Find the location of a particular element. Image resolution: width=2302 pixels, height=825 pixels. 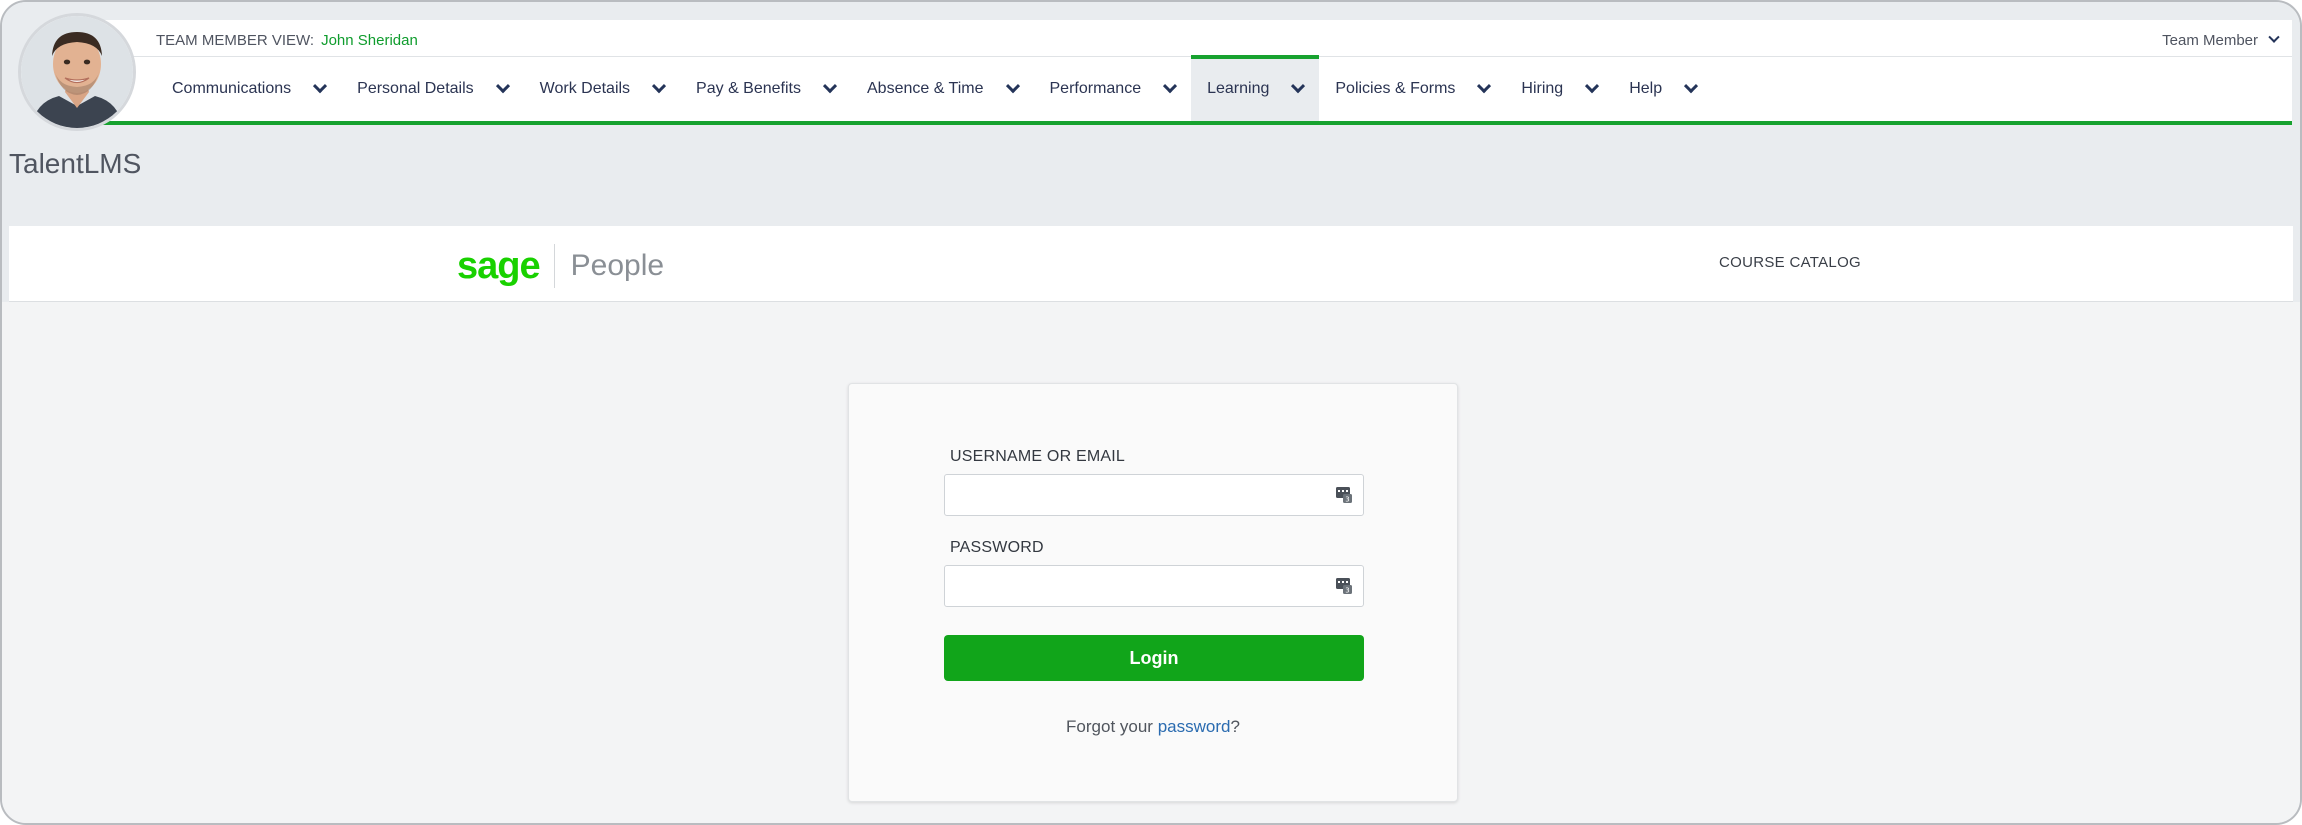

password-field: 3 is located at coordinates (1154, 586).